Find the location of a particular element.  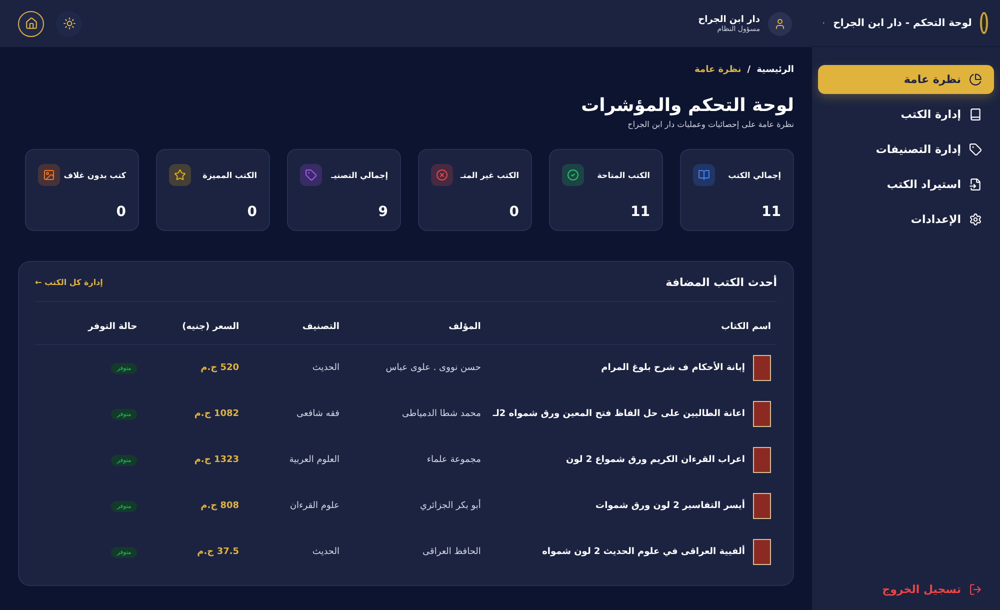

file-import-icon is located at coordinates (975, 184).